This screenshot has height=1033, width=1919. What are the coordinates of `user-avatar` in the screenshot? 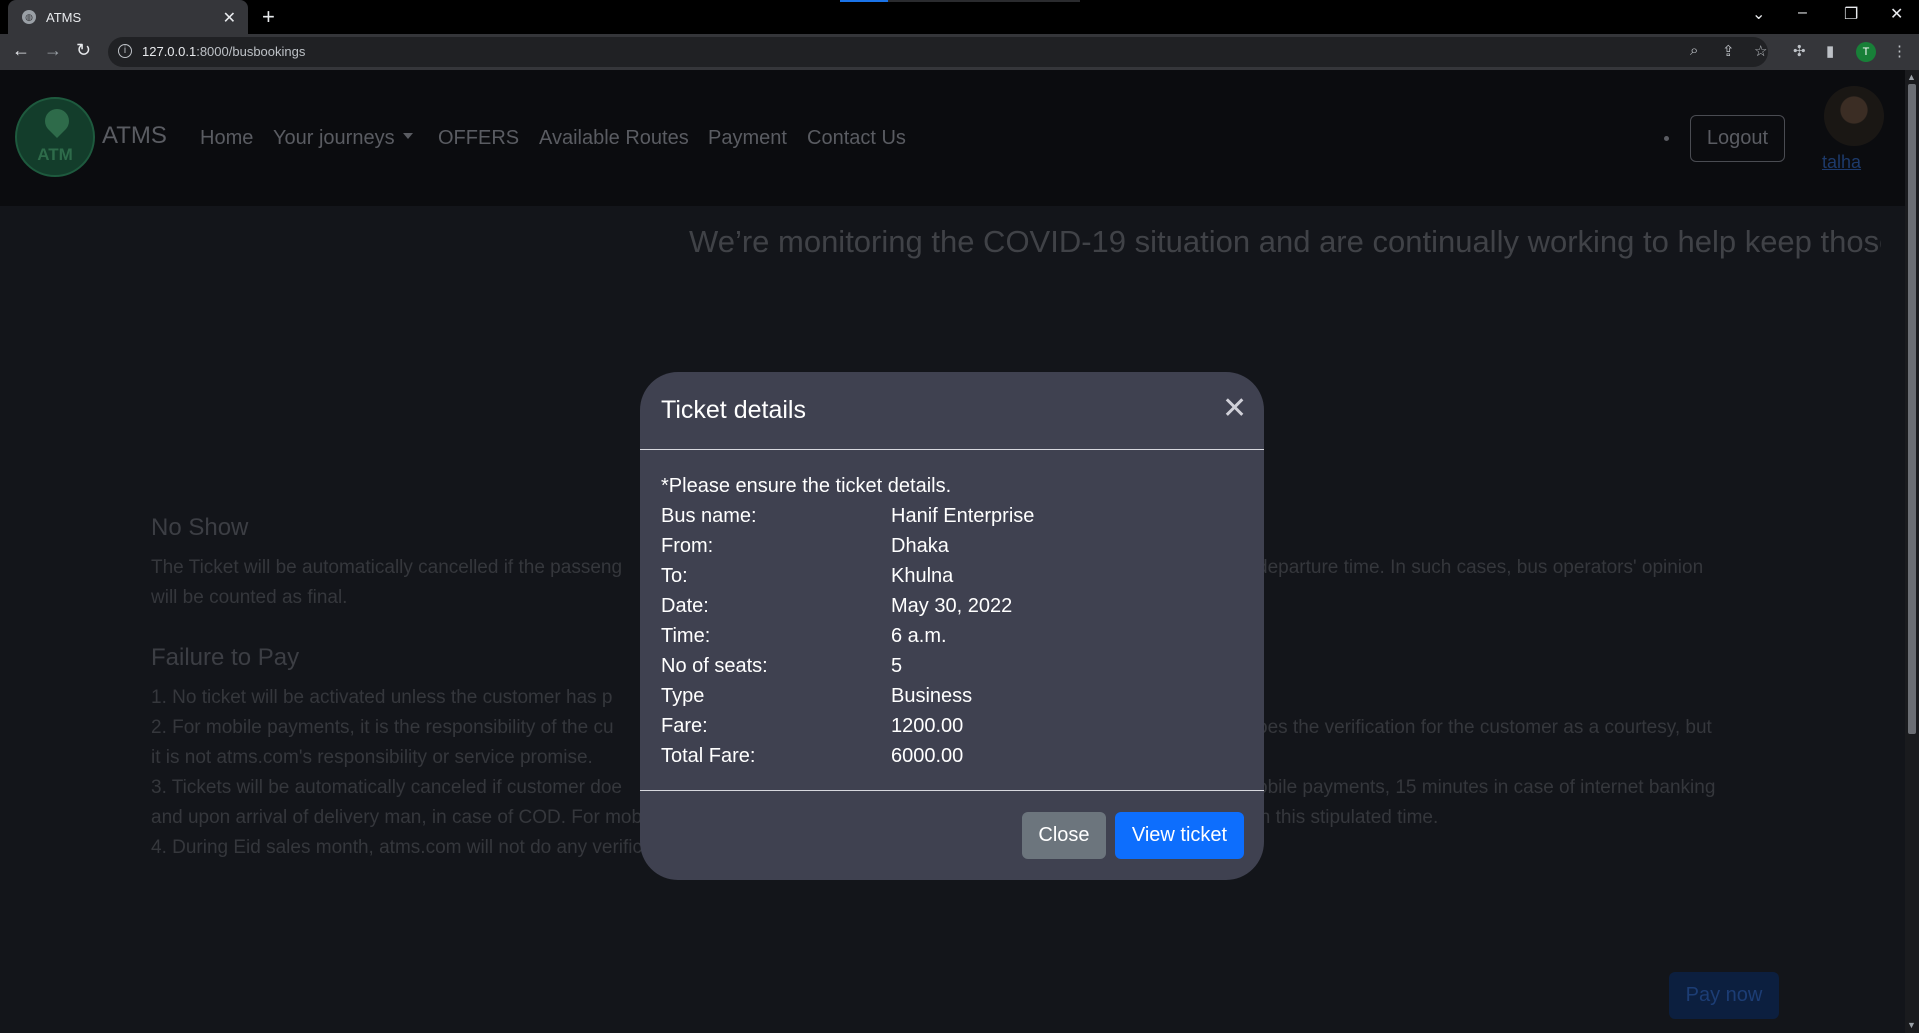 It's located at (1854, 116).